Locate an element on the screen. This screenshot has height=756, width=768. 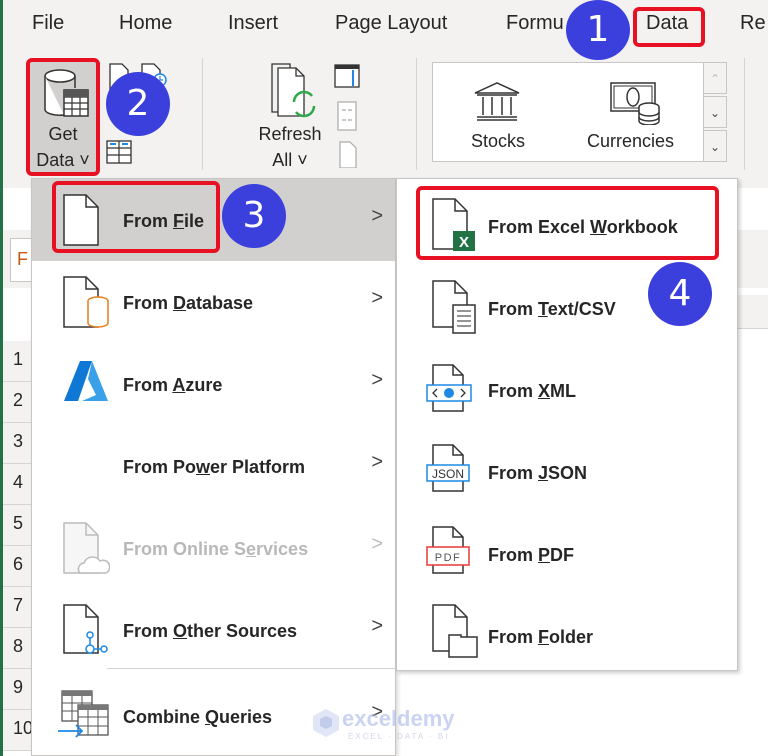
table-icon is located at coordinates (119, 152).